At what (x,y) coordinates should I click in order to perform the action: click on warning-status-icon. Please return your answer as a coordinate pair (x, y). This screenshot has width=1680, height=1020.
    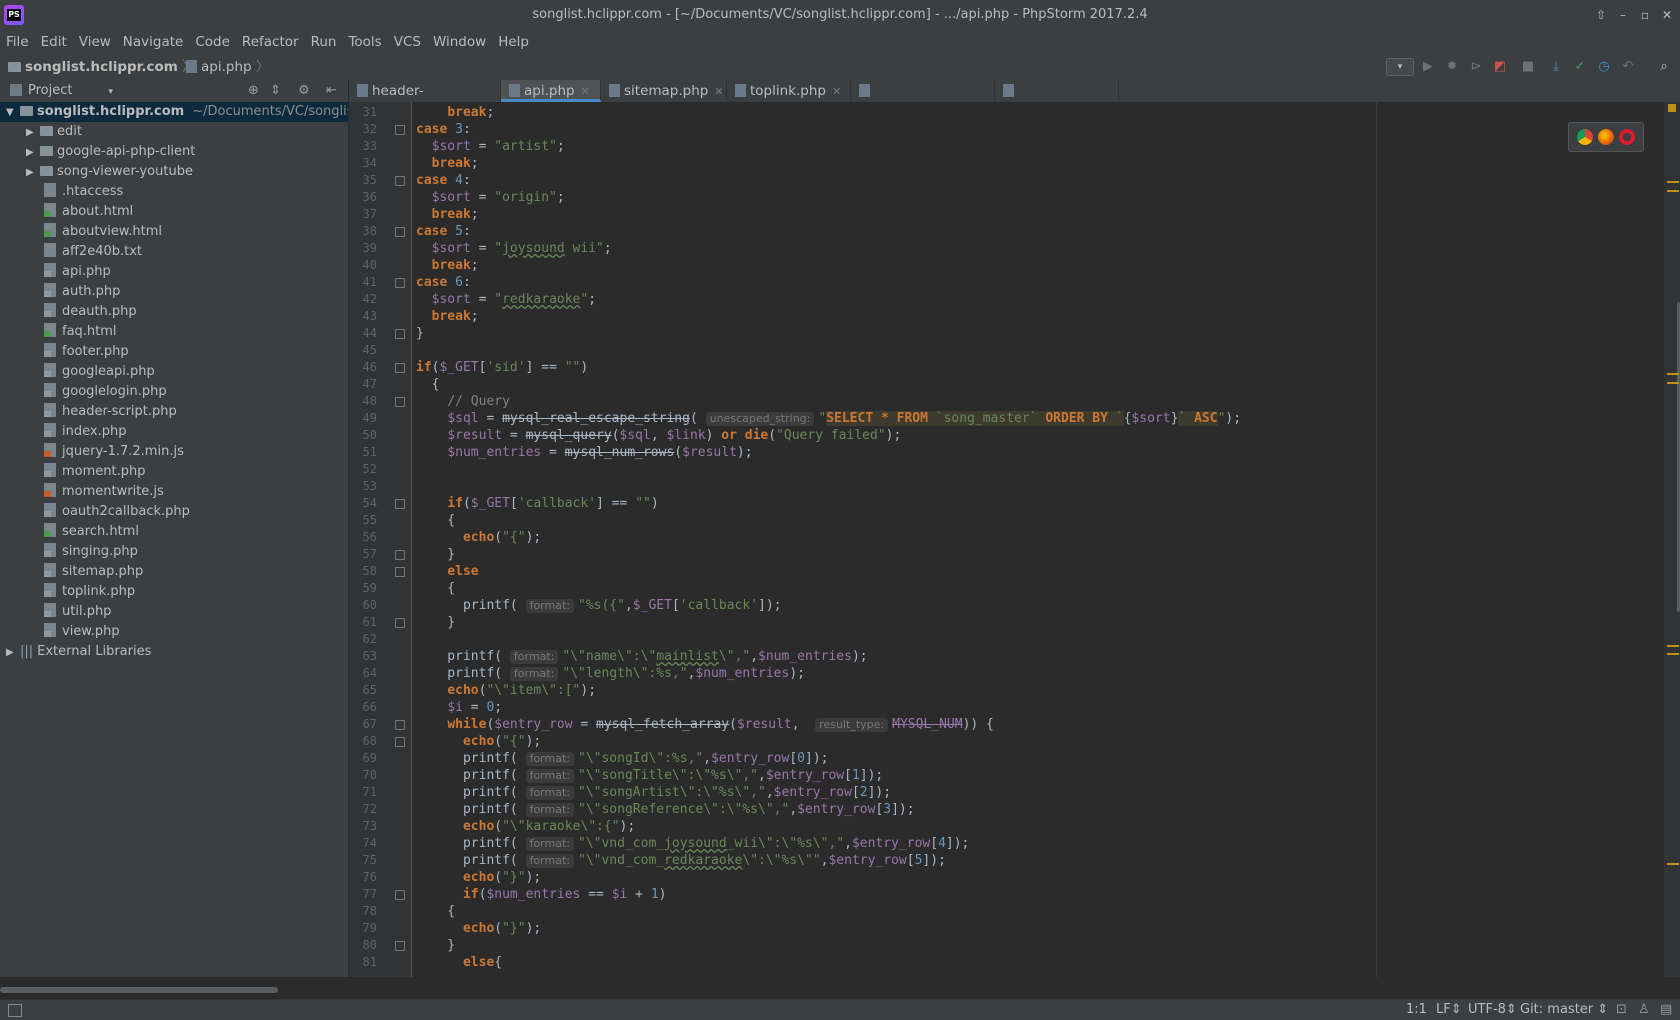
    Looking at the image, I should click on (1672, 108).